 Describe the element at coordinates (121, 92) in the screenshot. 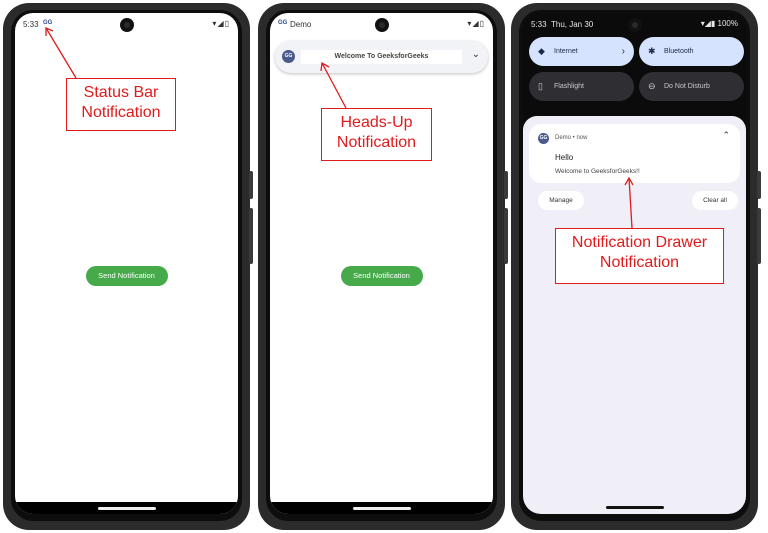

I see `callout-line: Status Bar` at that location.